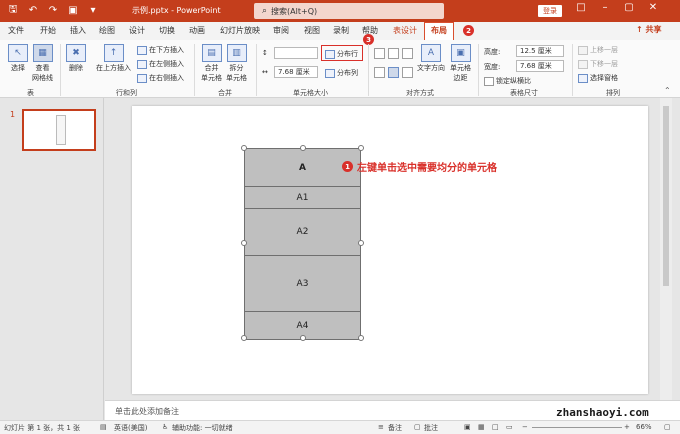 The height and width of the screenshot is (434, 680). I want to click on send-backward-button: 下移一层, so click(598, 64).